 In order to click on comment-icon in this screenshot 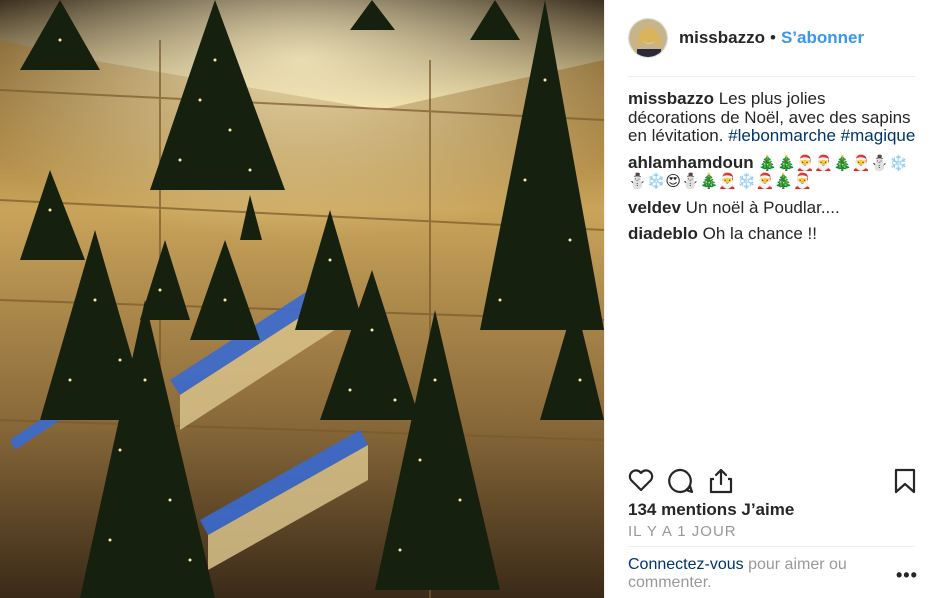, I will do `click(681, 483)`.